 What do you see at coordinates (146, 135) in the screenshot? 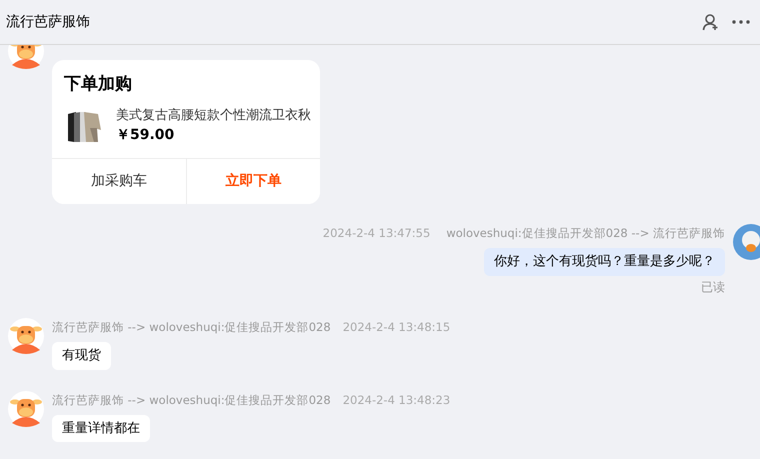
I see `product-price: ￥59.00` at bounding box center [146, 135].